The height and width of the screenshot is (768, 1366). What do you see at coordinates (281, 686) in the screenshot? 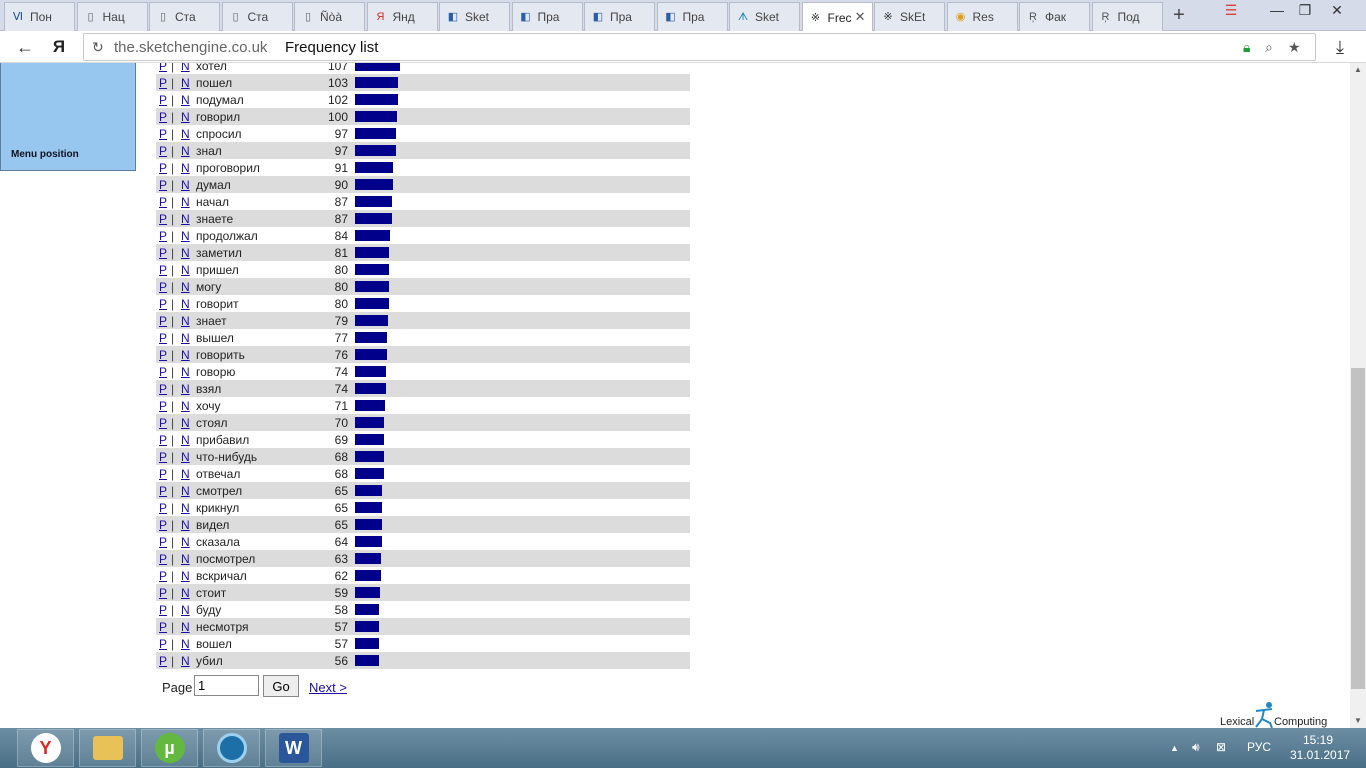
I see `go-button: Go` at bounding box center [281, 686].